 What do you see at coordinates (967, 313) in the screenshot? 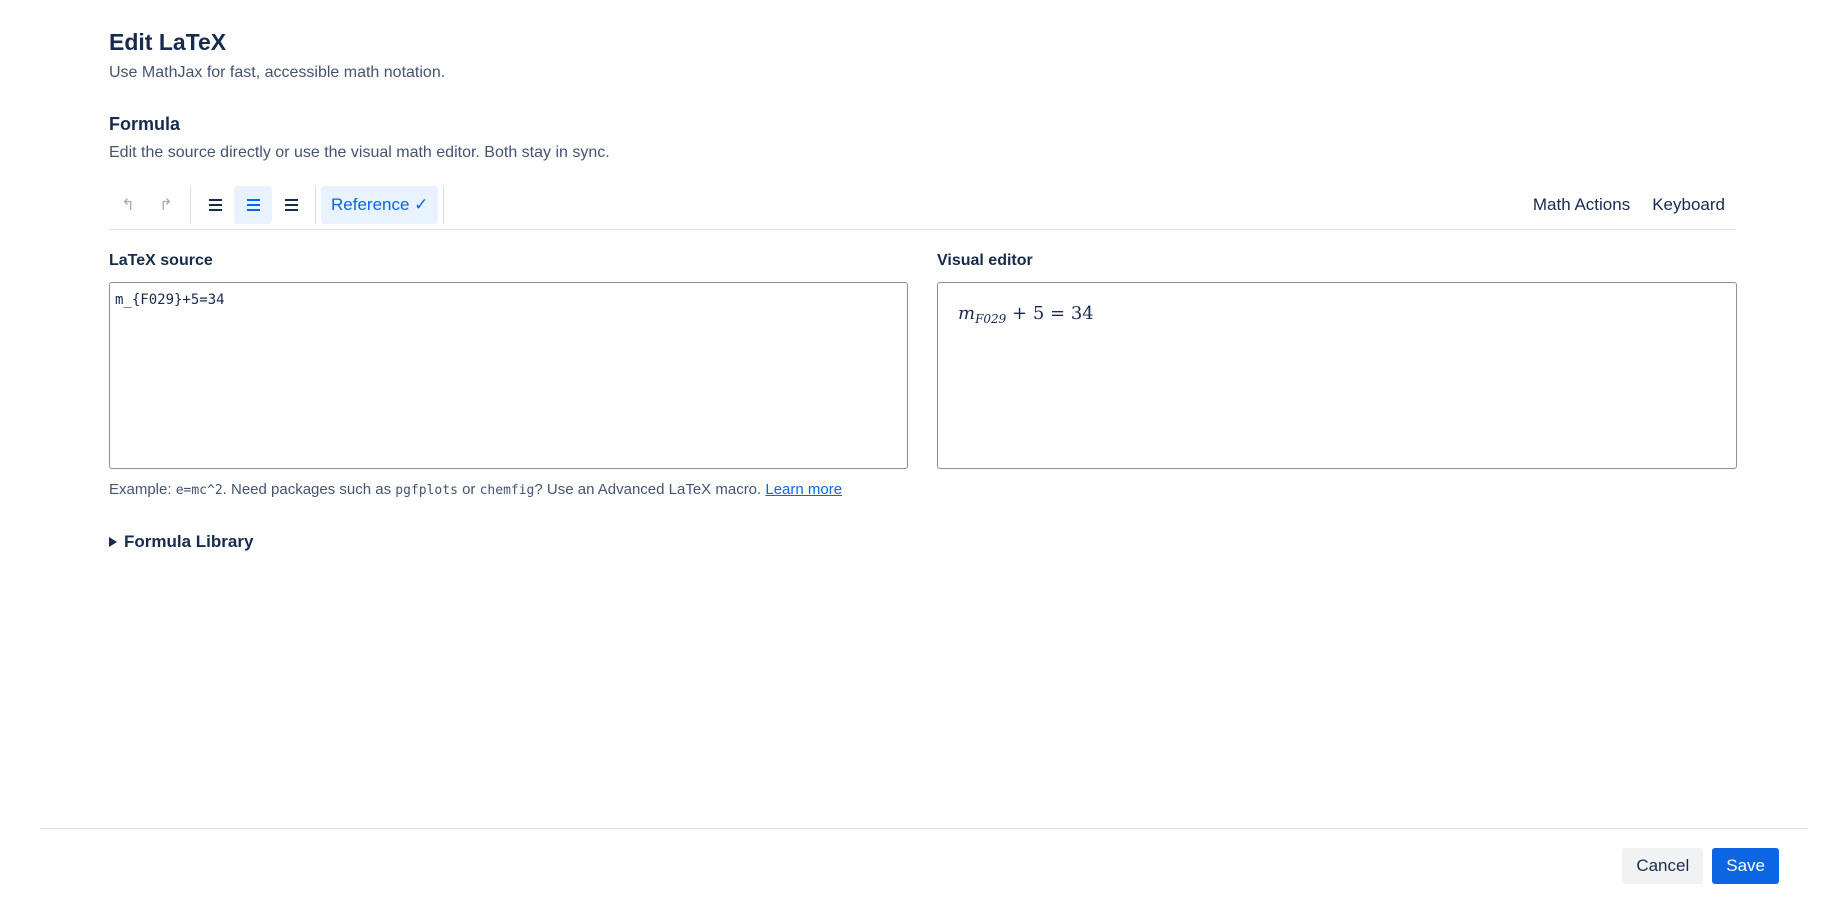
I see `math-variable: m` at bounding box center [967, 313].